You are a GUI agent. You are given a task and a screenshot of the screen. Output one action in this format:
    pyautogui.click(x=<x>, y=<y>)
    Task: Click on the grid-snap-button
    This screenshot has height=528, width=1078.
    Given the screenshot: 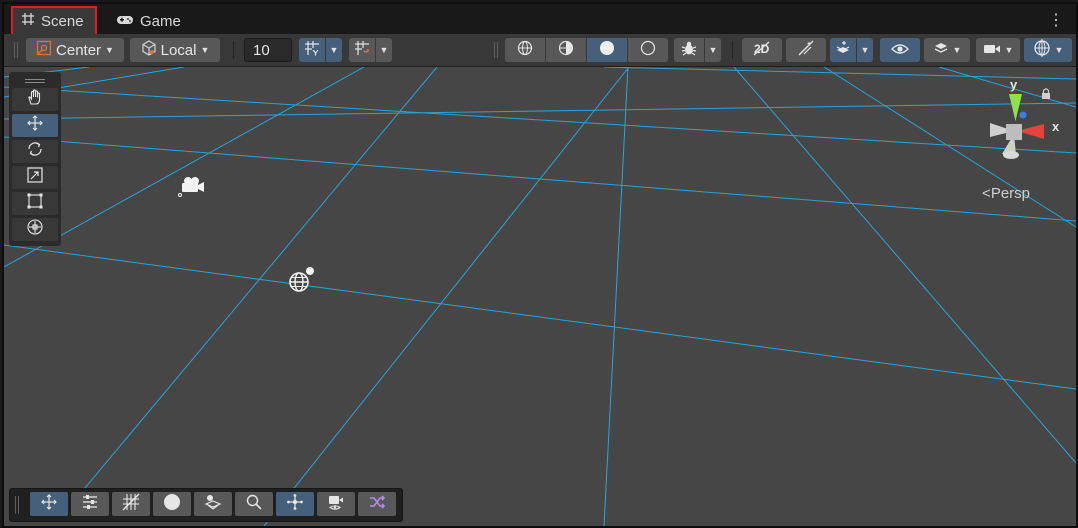 What is the action you would take?
    pyautogui.click(x=362, y=50)
    